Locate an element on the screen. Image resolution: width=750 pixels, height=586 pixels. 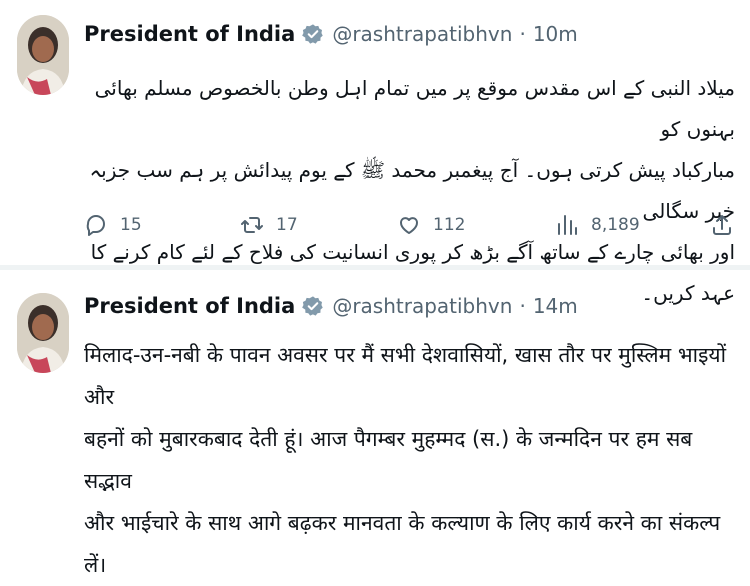
reply-count: 15 is located at coordinates (131, 225).